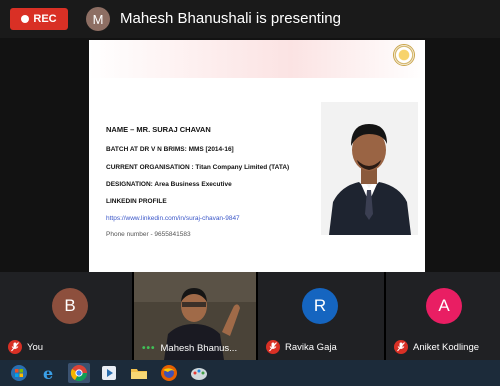  What do you see at coordinates (35, 347) in the screenshot?
I see `participant-name: You` at bounding box center [35, 347].